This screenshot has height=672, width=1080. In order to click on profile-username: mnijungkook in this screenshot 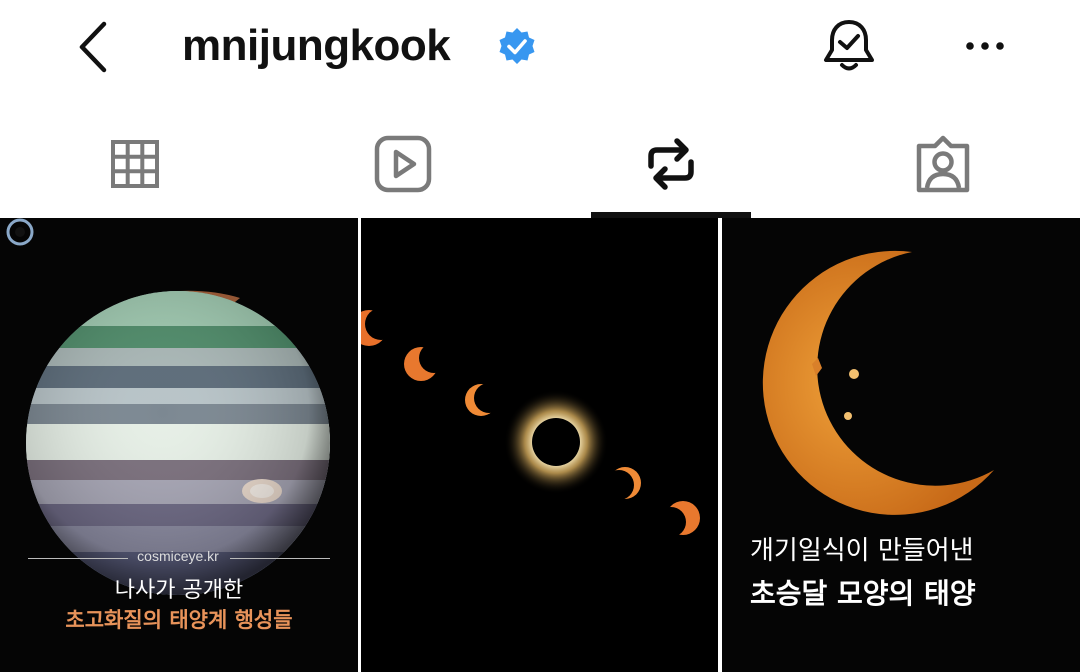, I will do `click(316, 45)`.